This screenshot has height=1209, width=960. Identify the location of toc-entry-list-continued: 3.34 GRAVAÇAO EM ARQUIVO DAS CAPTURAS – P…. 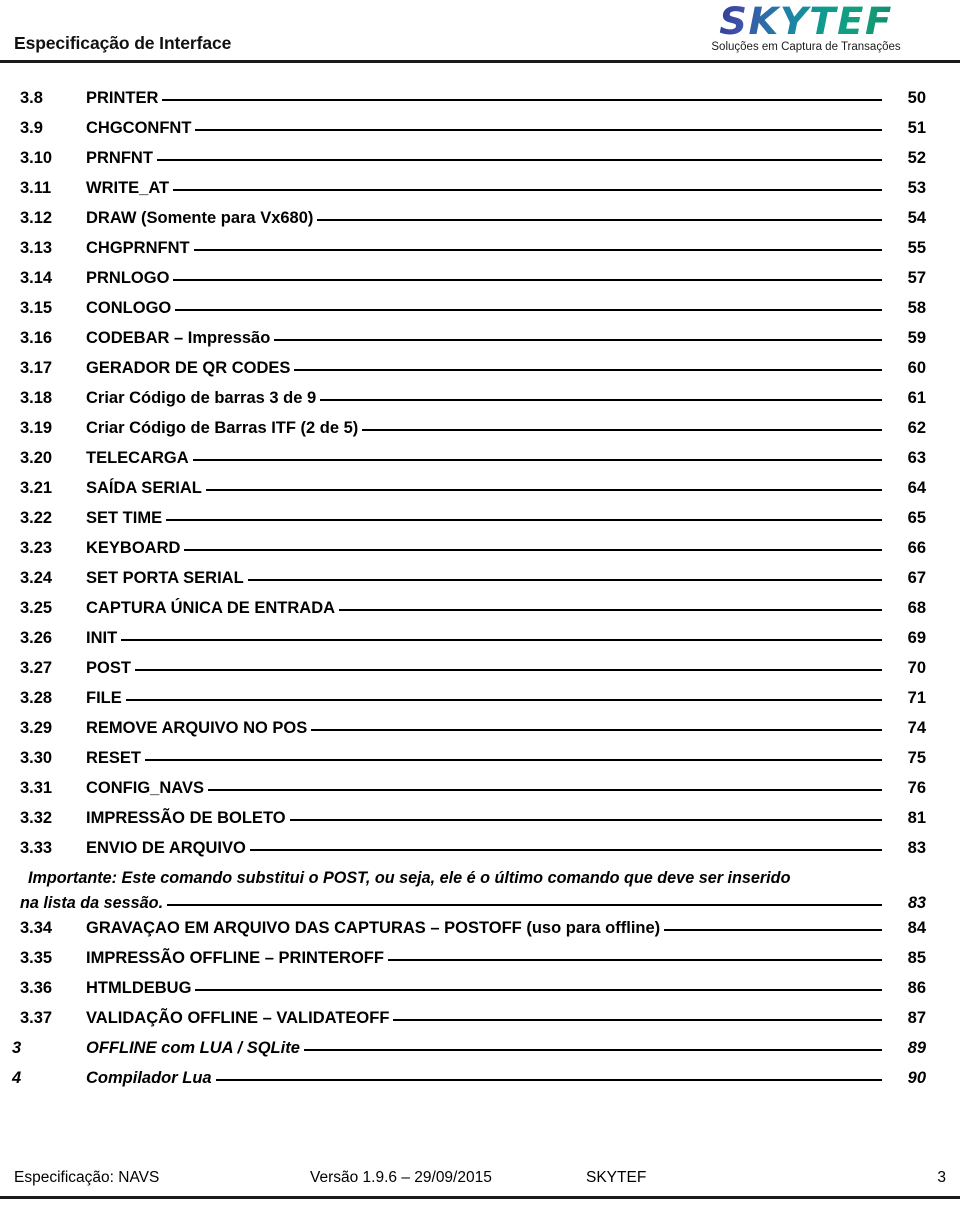
(480, 1006).